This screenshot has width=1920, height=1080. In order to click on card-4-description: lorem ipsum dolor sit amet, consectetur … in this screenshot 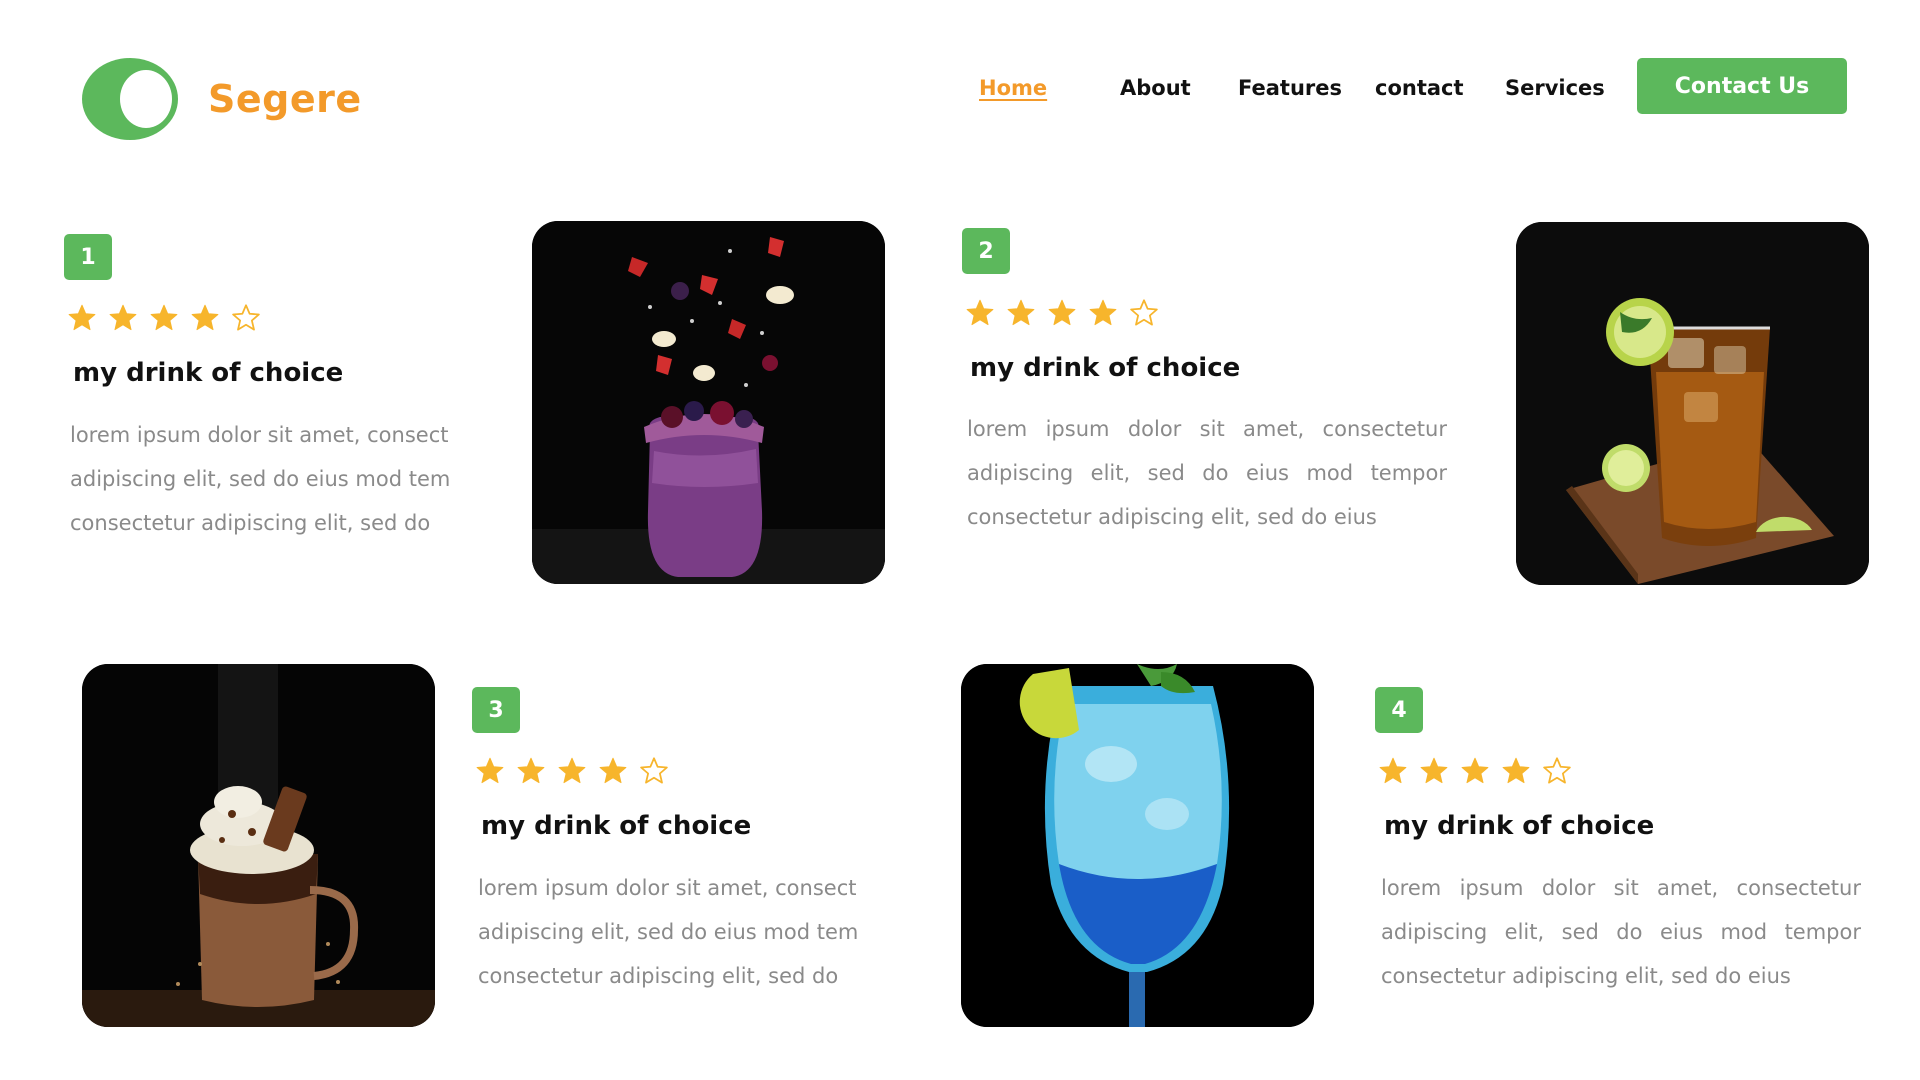, I will do `click(1621, 932)`.